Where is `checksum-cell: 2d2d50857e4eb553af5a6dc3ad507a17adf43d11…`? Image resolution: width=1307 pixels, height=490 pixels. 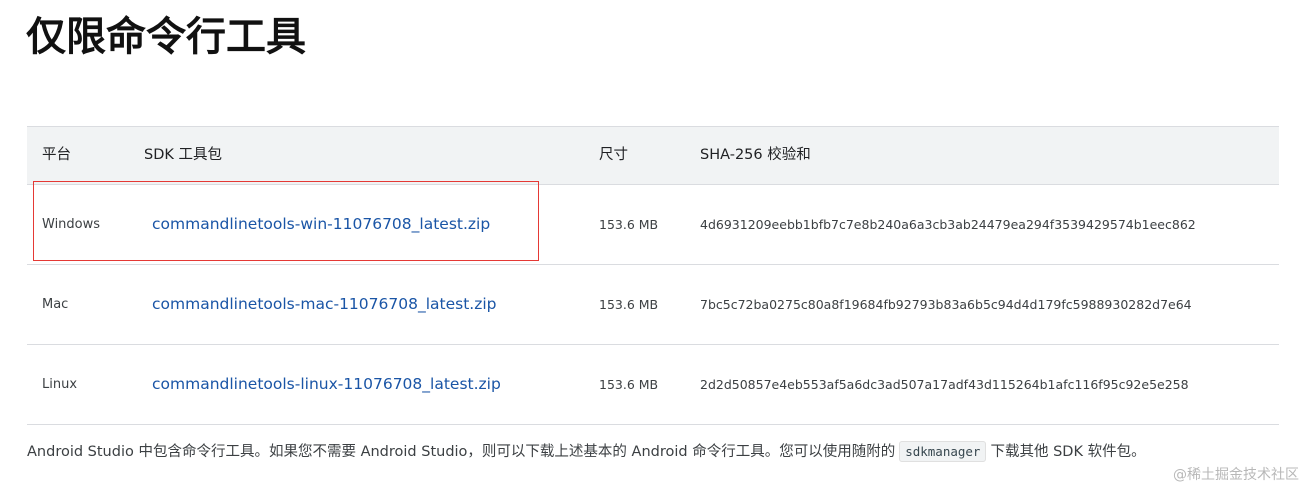
checksum-cell: 2d2d50857e4eb553af5a6dc3ad507a17adf43d11… is located at coordinates (944, 384).